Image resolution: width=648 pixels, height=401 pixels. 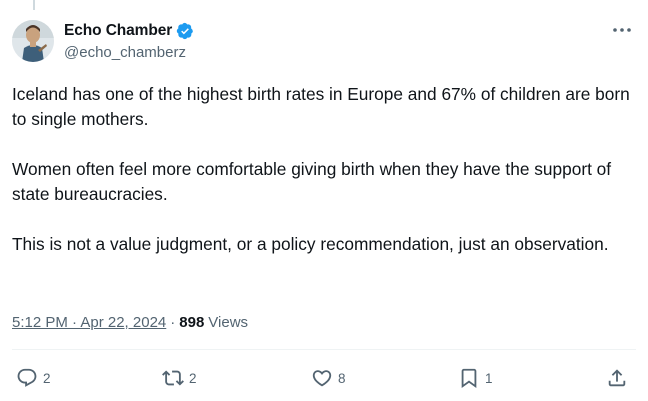 I want to click on like-icon, so click(x=322, y=378).